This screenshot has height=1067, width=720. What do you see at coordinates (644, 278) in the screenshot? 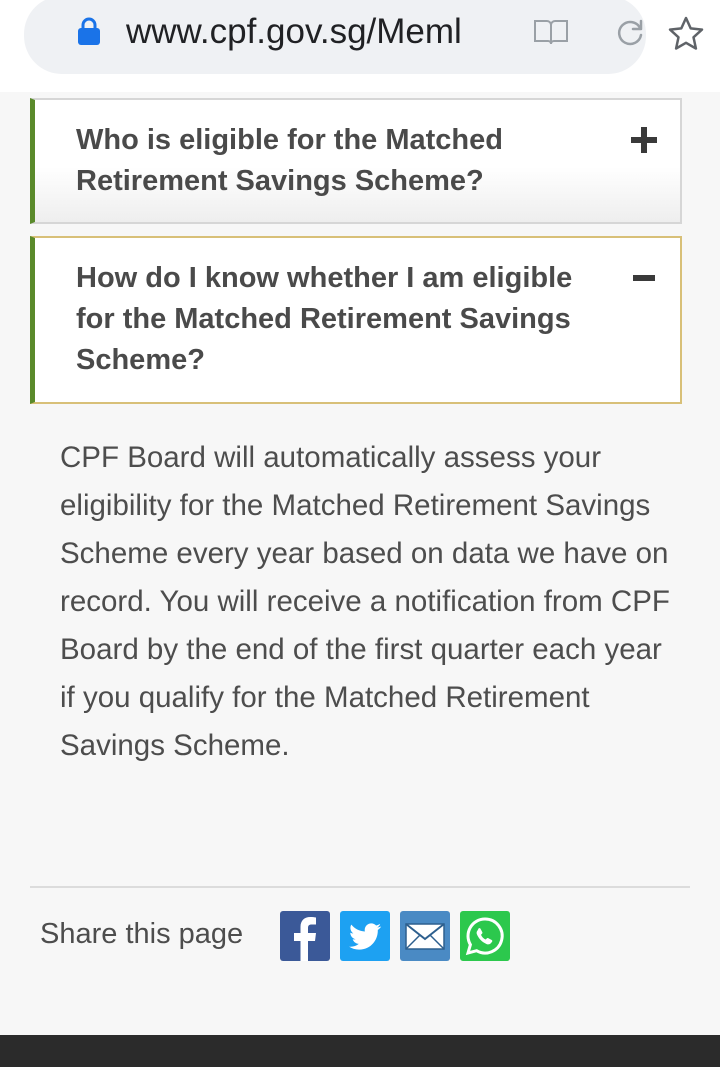
I see `minus-icon` at bounding box center [644, 278].